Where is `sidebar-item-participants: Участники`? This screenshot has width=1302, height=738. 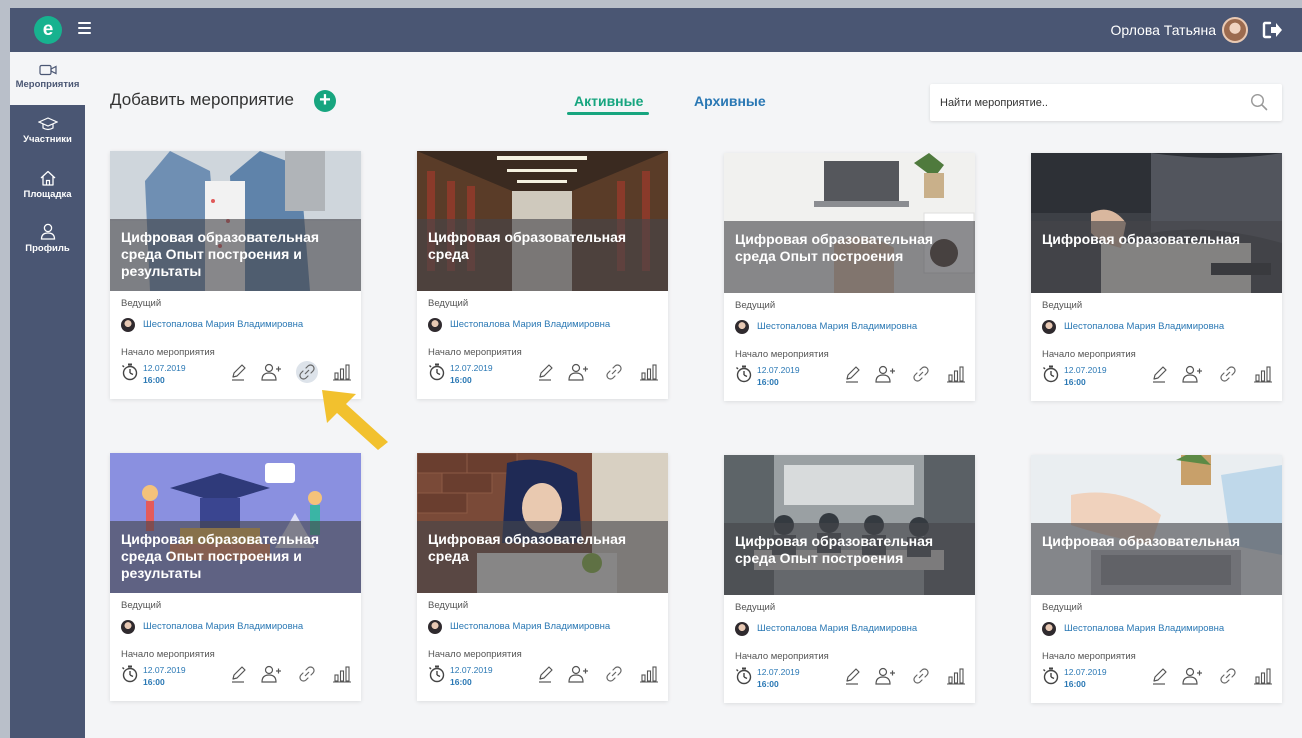 sidebar-item-participants: Участники is located at coordinates (47, 131).